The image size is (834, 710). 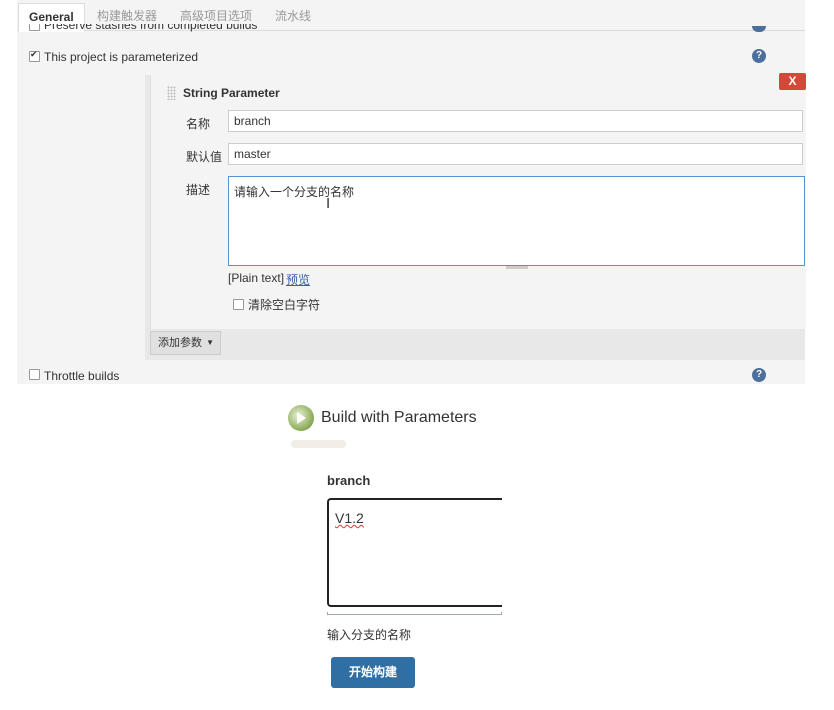 What do you see at coordinates (328, 203) in the screenshot?
I see `text-cursor-icon: I` at bounding box center [328, 203].